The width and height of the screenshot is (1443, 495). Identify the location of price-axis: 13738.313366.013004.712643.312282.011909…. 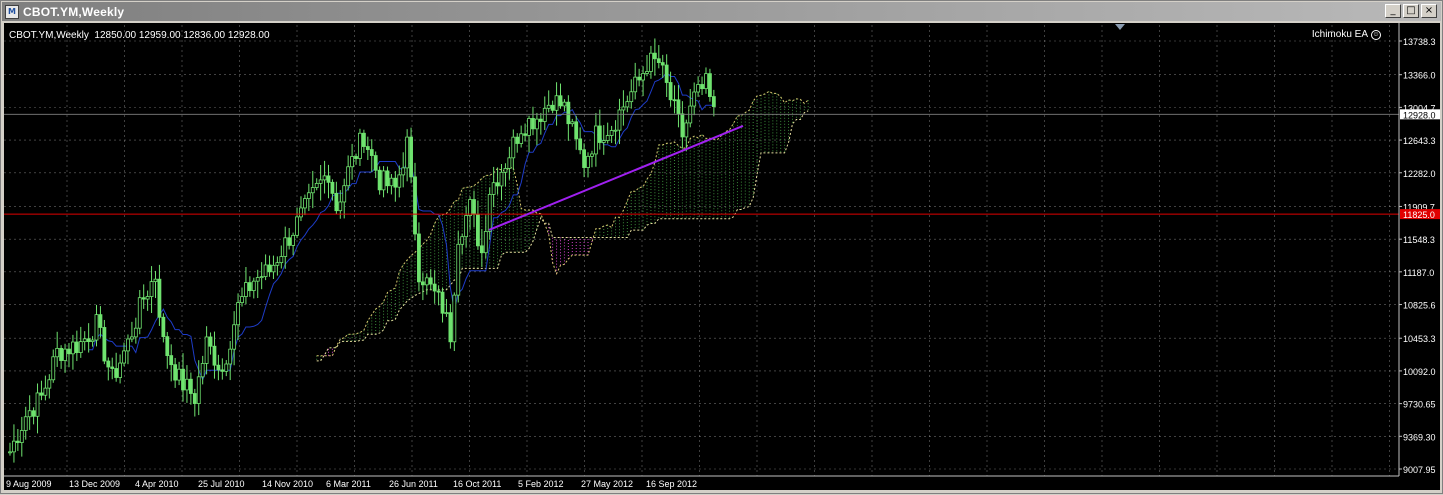
(1419, 256).